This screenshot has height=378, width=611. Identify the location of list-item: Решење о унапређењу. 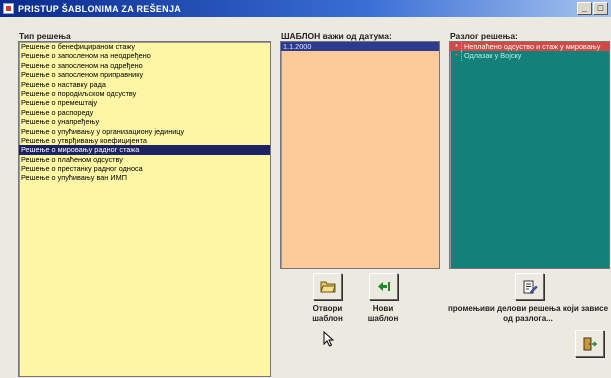
(144, 121).